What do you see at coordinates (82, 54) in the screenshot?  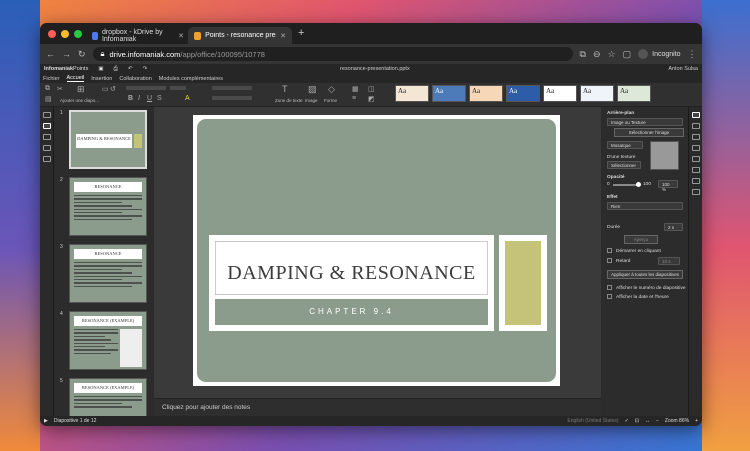 I see `reload-icon: ↻` at bounding box center [82, 54].